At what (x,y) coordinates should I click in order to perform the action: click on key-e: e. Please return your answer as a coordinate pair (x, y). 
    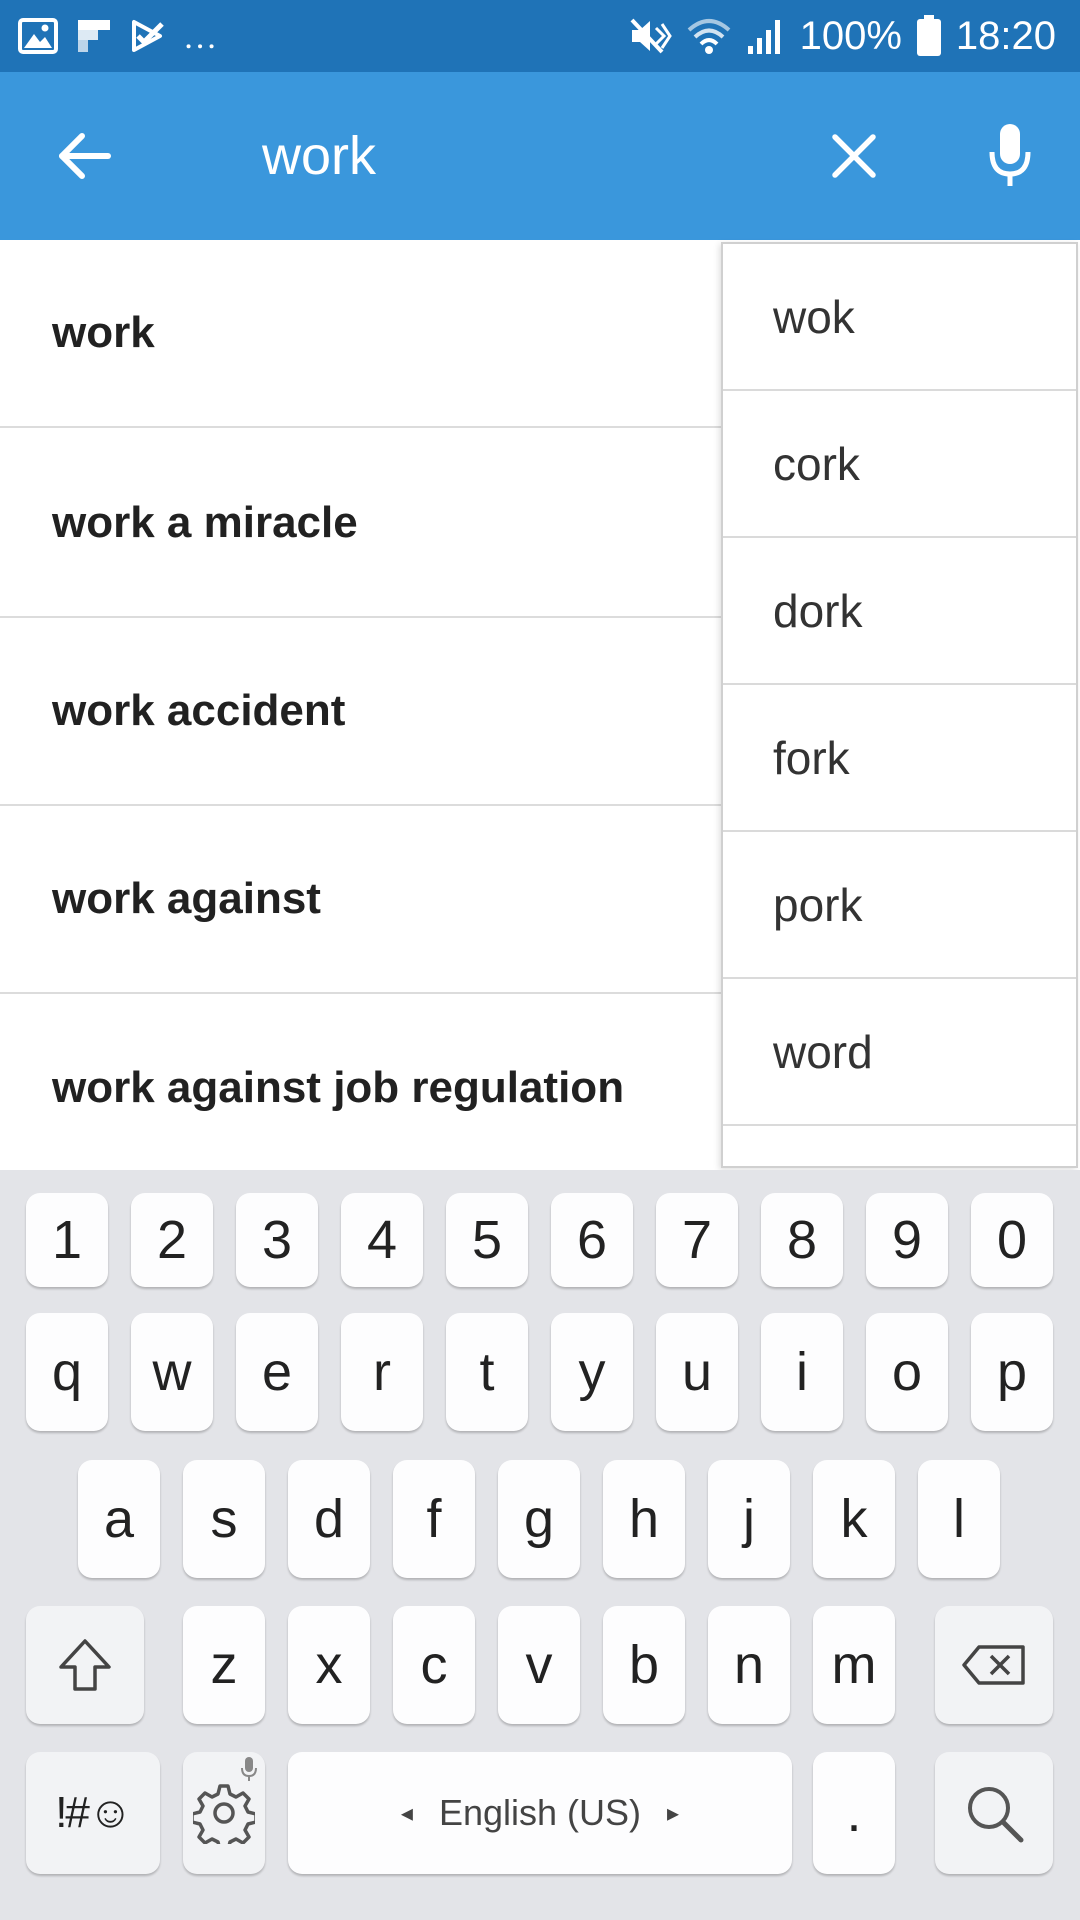
    Looking at the image, I should click on (277, 1372).